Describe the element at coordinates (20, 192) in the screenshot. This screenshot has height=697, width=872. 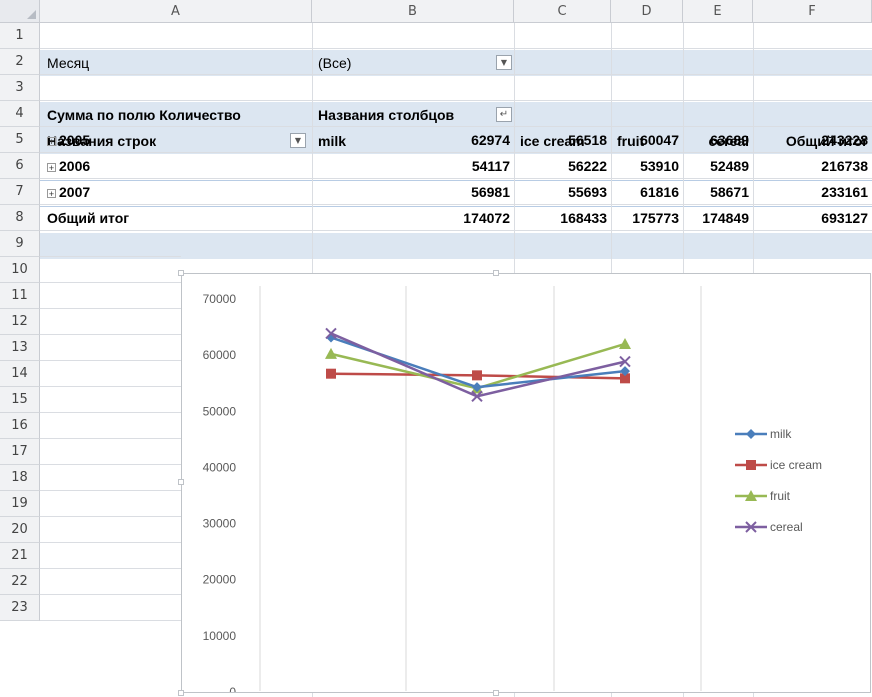
I see `row-header: 7` at that location.